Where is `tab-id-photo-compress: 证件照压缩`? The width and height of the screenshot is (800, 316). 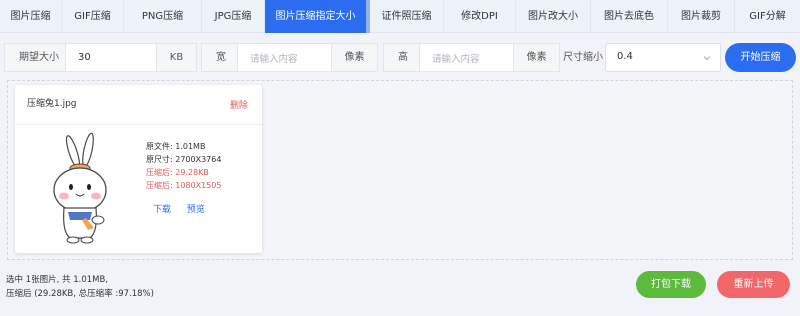 tab-id-photo-compress: 证件照压缩 is located at coordinates (407, 16).